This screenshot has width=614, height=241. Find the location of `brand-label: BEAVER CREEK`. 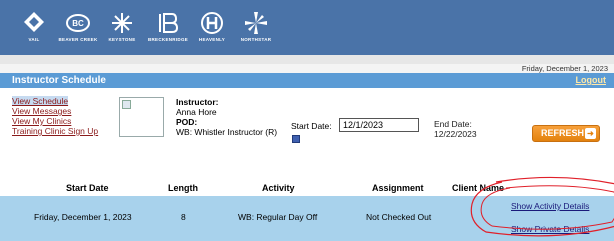

brand-label: BEAVER CREEK is located at coordinates (78, 39).